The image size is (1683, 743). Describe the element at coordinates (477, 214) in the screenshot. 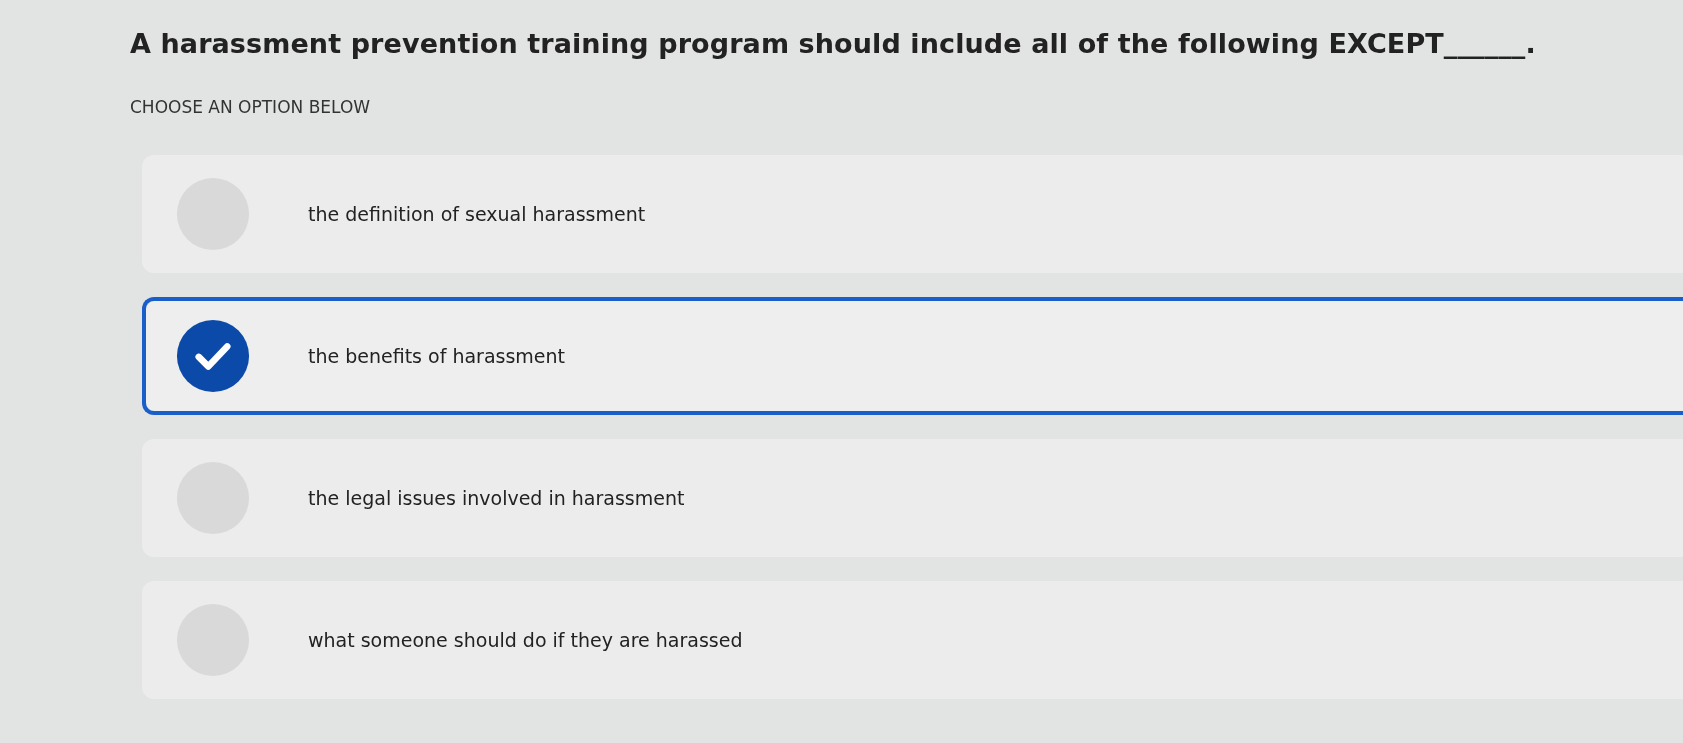

I see `option-label: the definition of sexual harassment` at that location.